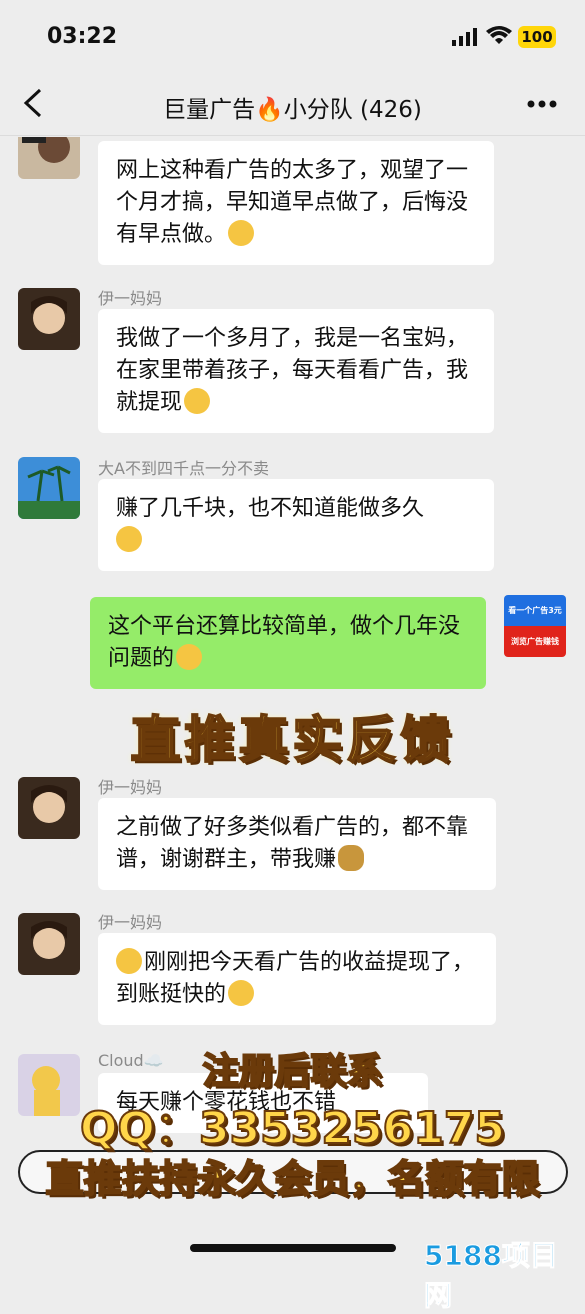 The height and width of the screenshot is (1314, 585). I want to click on message-bubble: 之前做了好多类似看广告的，都不靠谱，谢谢群主，带我赚, so click(297, 844).